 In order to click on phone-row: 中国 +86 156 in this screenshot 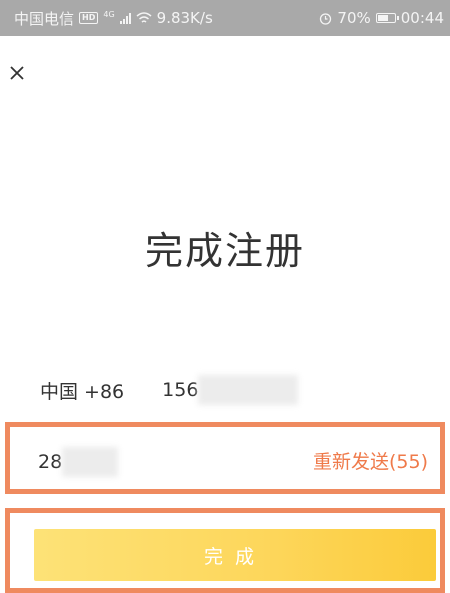, I will do `click(169, 390)`.